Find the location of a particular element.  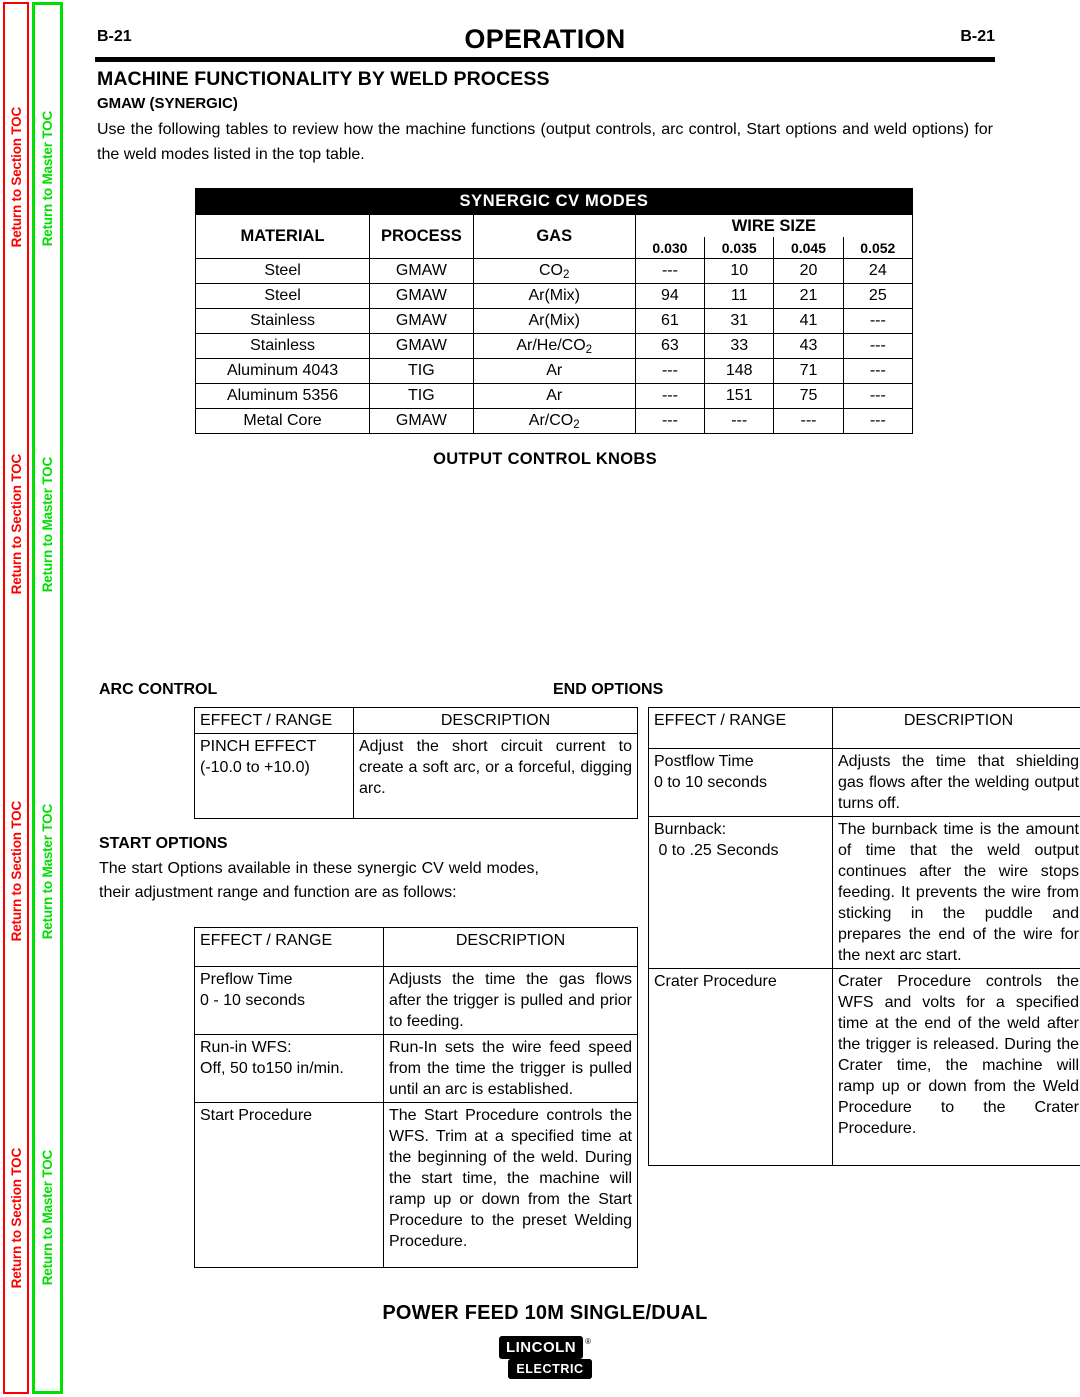

output-control-knobs-heading: OUTPUT CONTROL KNOBS is located at coordinates (545, 459).